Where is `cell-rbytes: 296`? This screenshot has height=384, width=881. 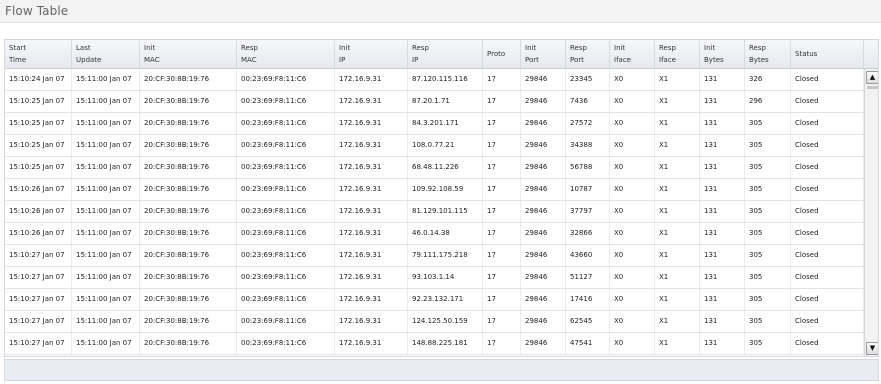
cell-rbytes: 296 is located at coordinates (768, 101).